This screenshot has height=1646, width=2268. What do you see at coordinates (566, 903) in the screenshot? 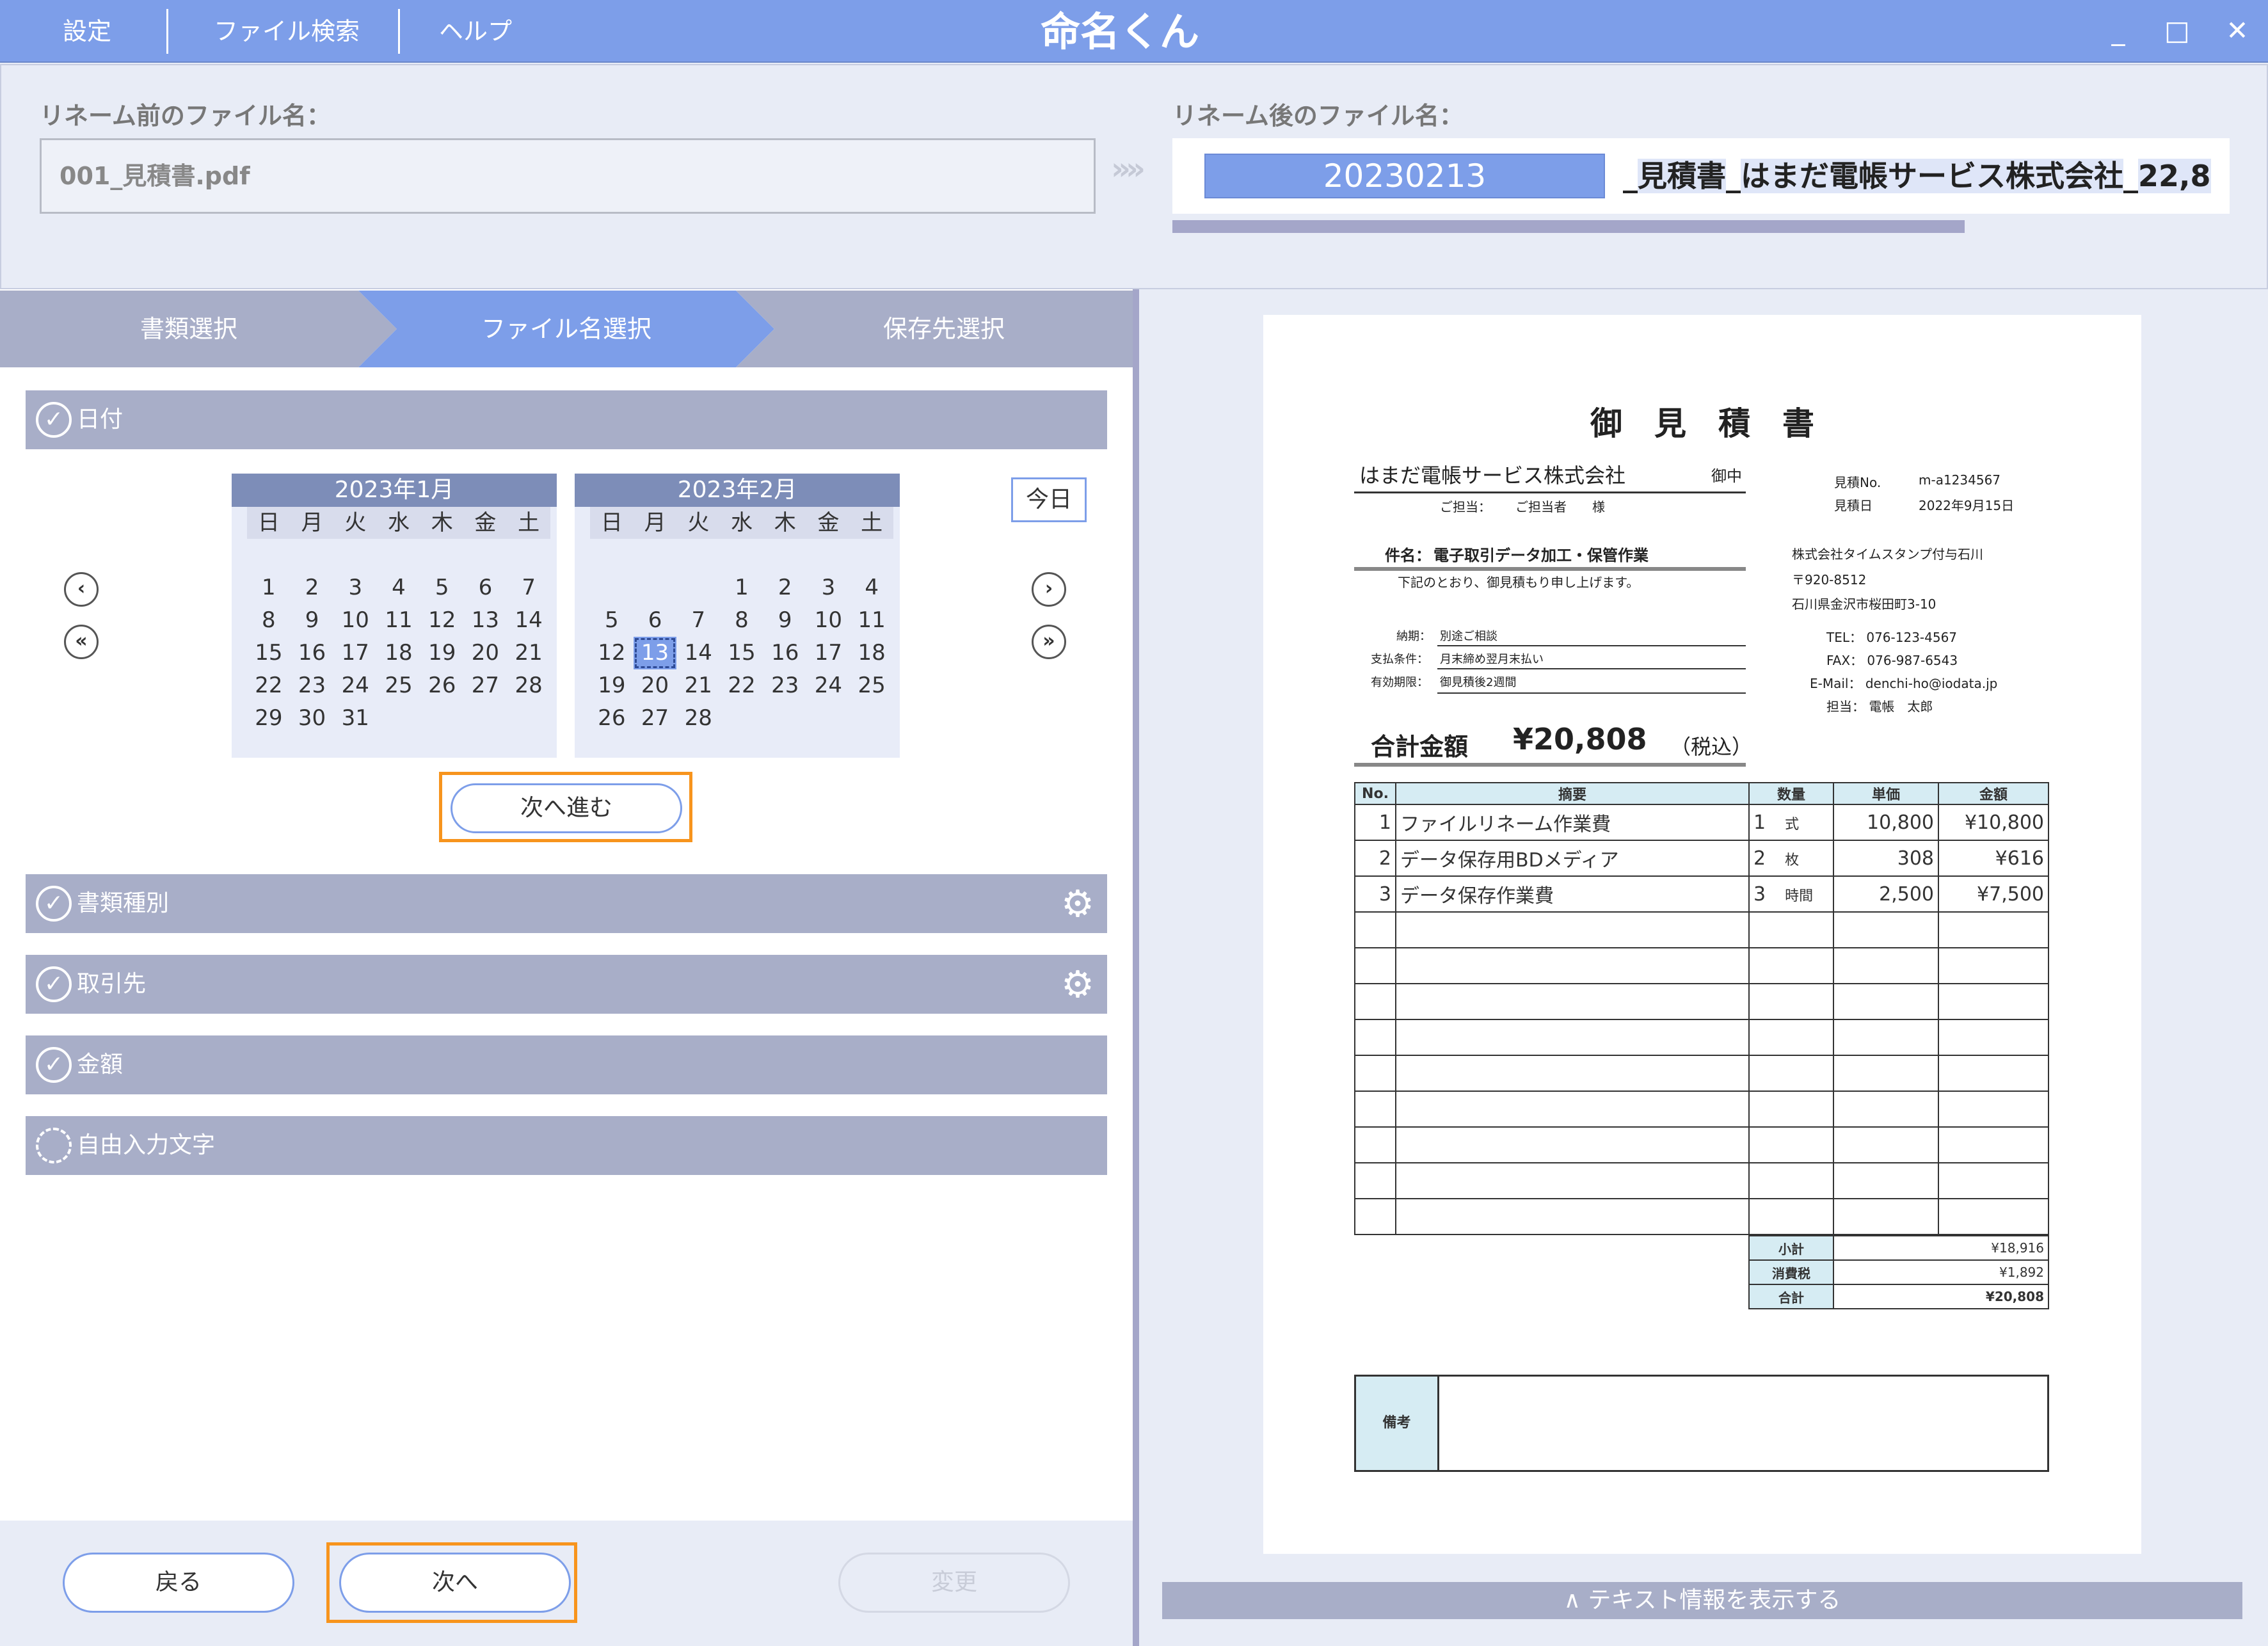
I see `section-doc-type: ✓ 書類種別 ⚙` at bounding box center [566, 903].